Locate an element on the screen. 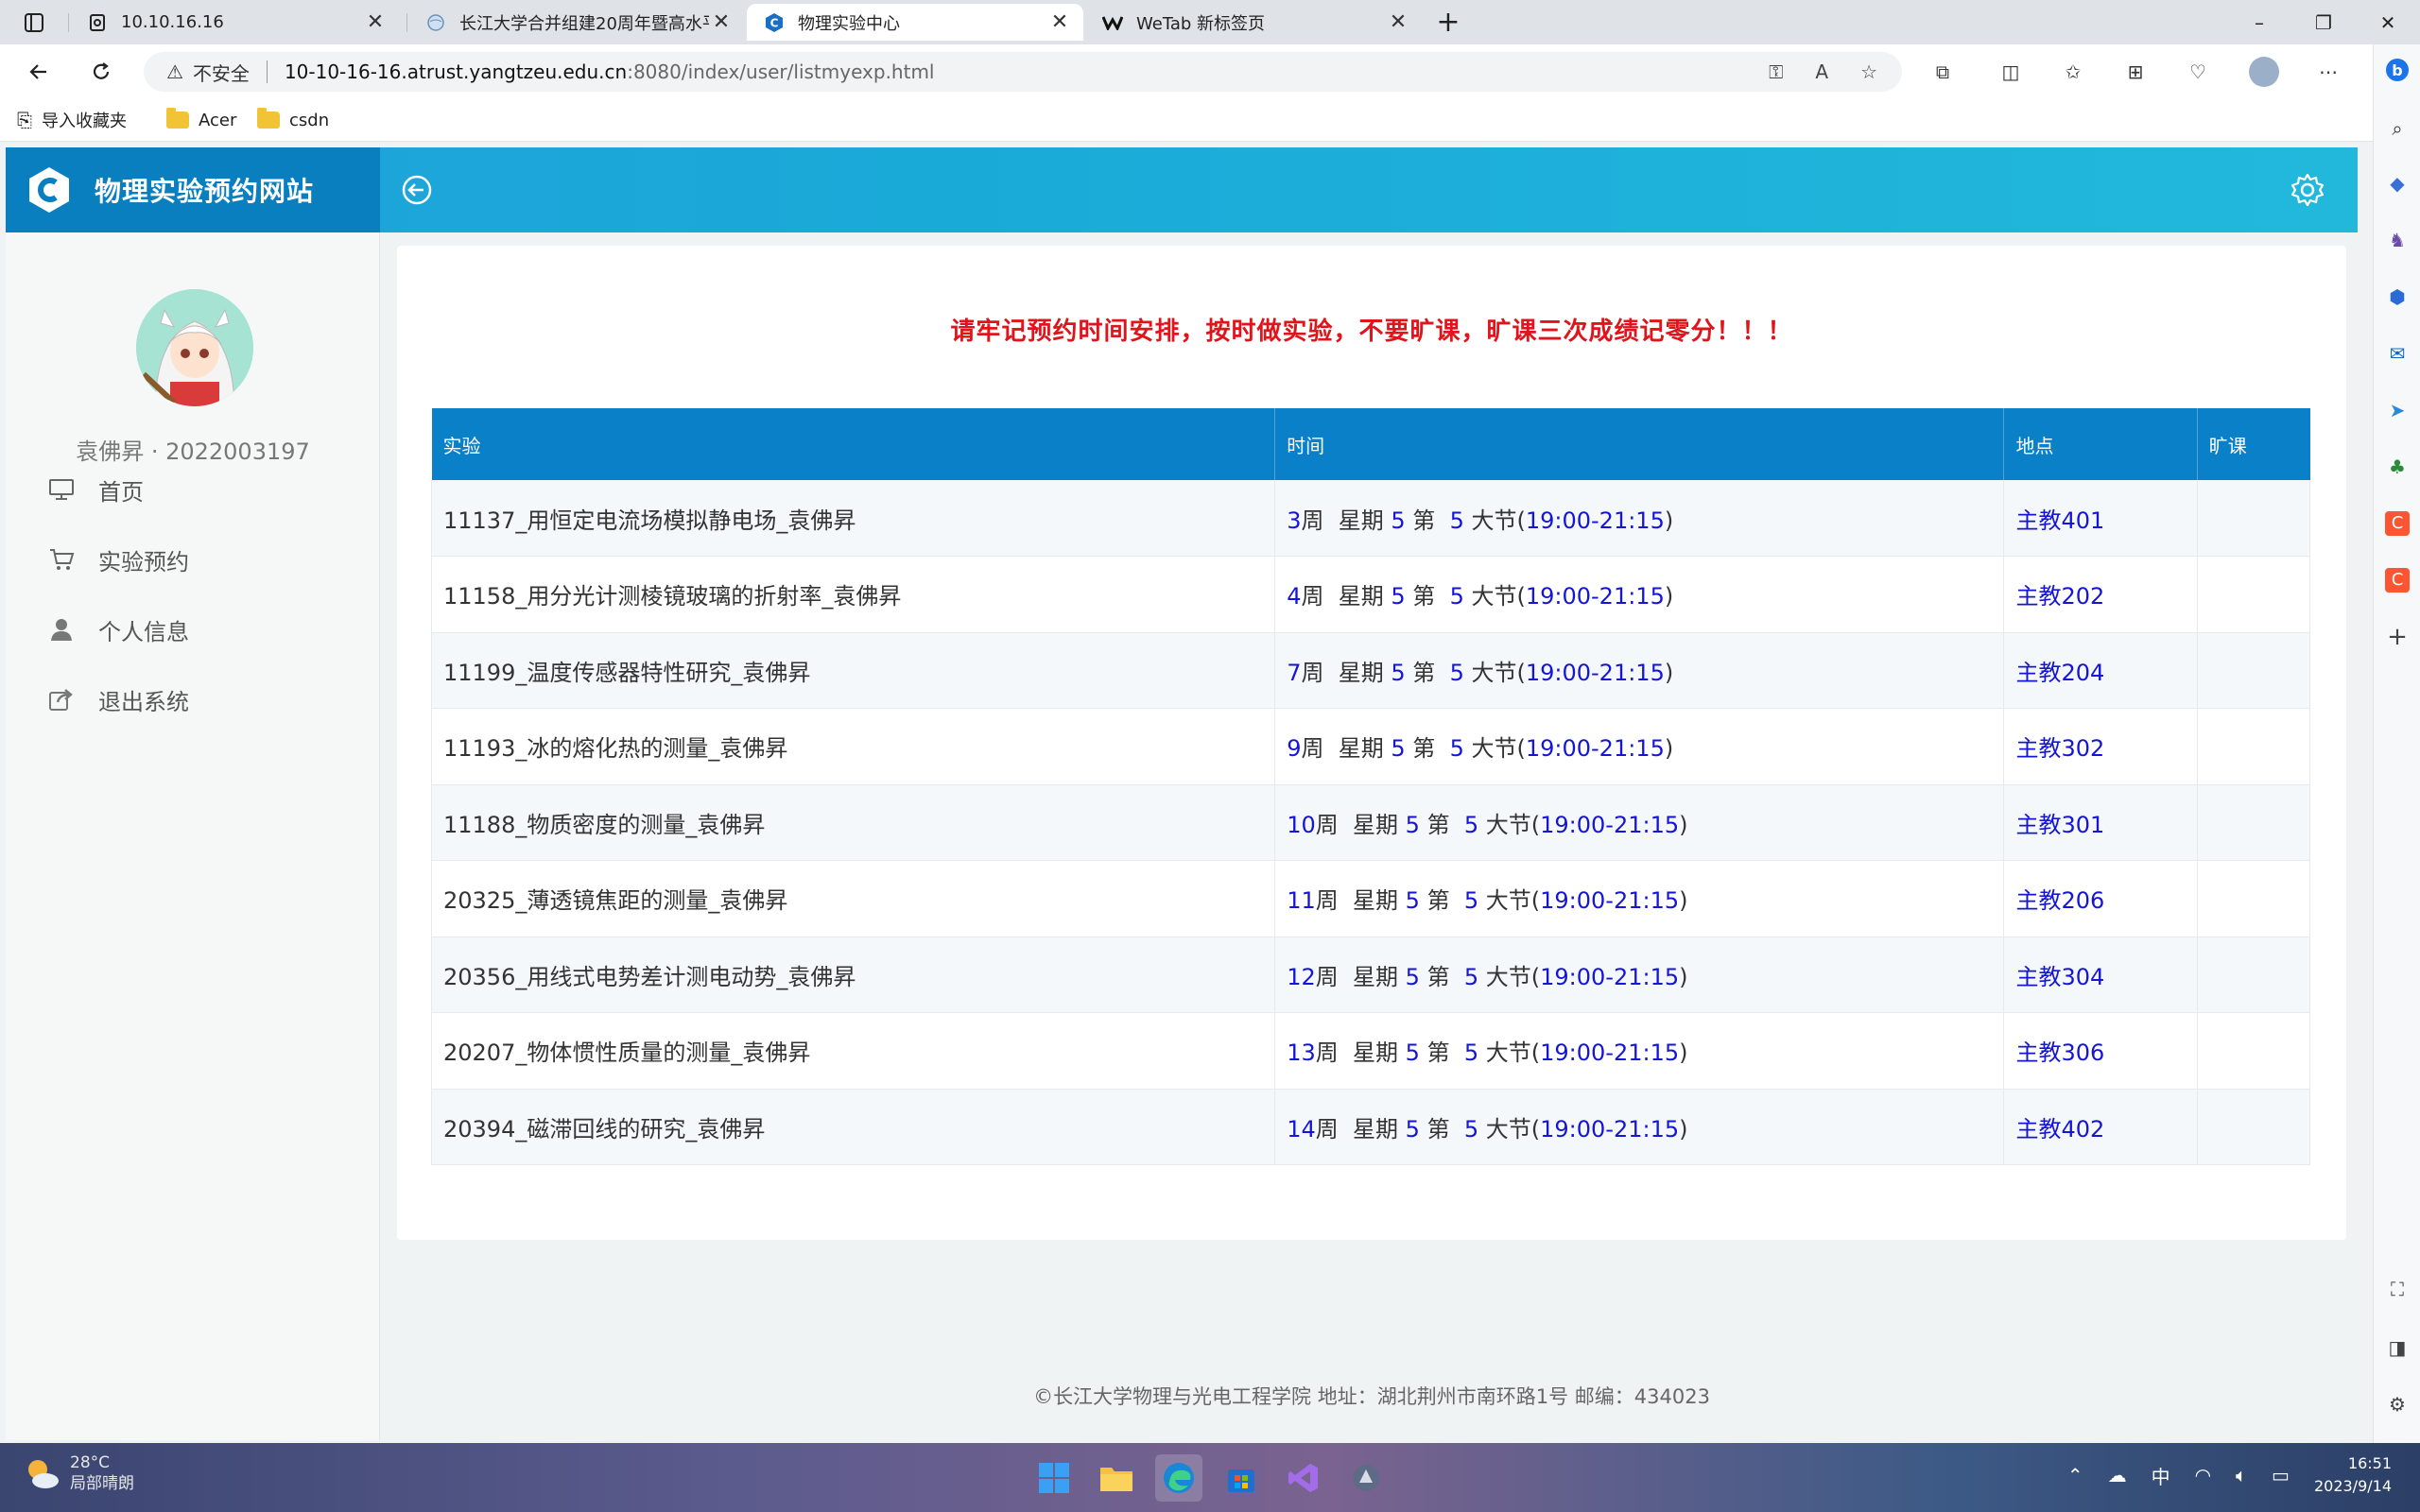  tools-icon: ♞ is located at coordinates (2397, 240).